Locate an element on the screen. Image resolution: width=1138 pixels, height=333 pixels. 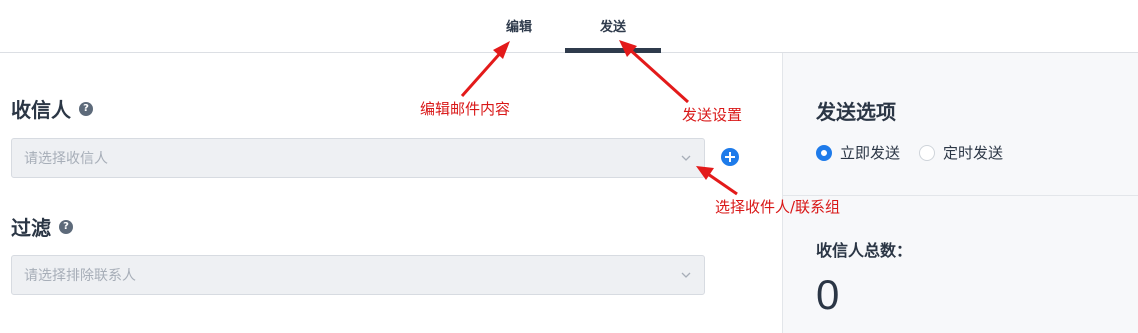
exclude-placeholder: 请选择排除联系人 is located at coordinates (80, 276).